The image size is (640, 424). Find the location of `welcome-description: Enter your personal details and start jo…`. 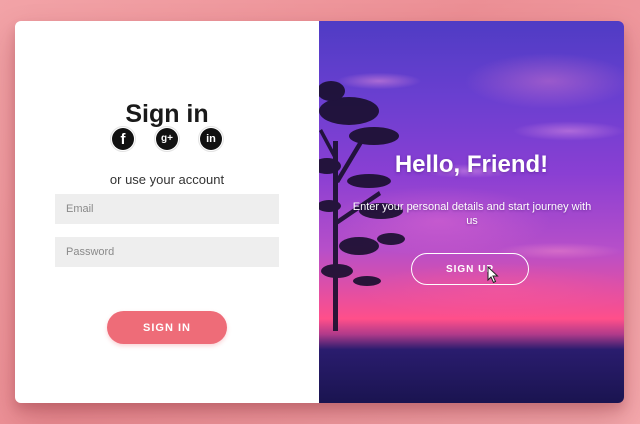

welcome-description: Enter your personal details and start jo… is located at coordinates (472, 214).